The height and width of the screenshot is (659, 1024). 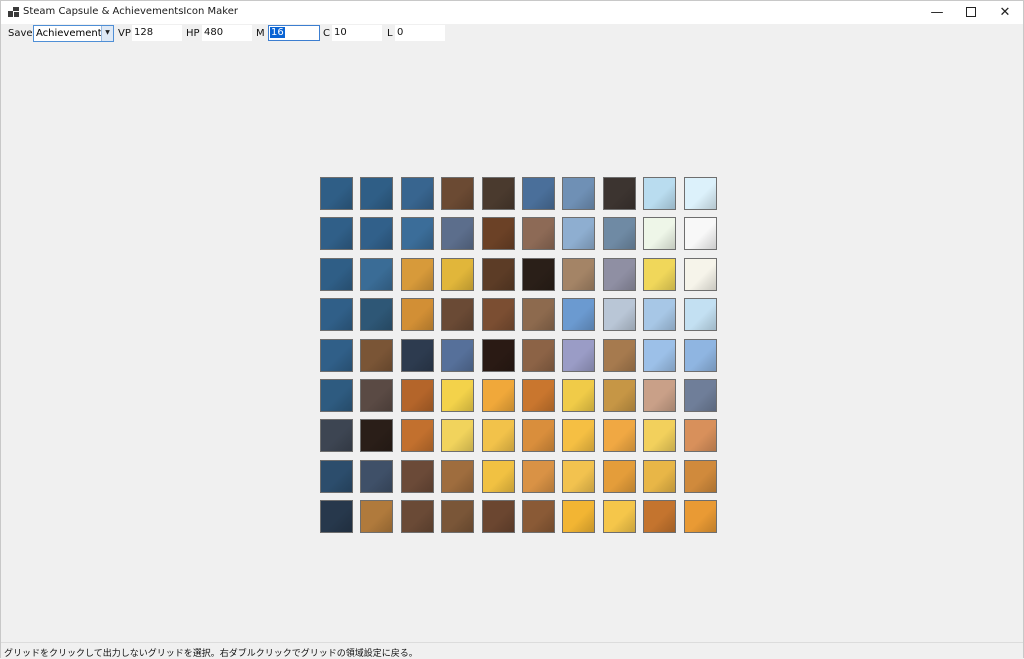 What do you see at coordinates (420, 33) in the screenshot?
I see `l-input: 0` at bounding box center [420, 33].